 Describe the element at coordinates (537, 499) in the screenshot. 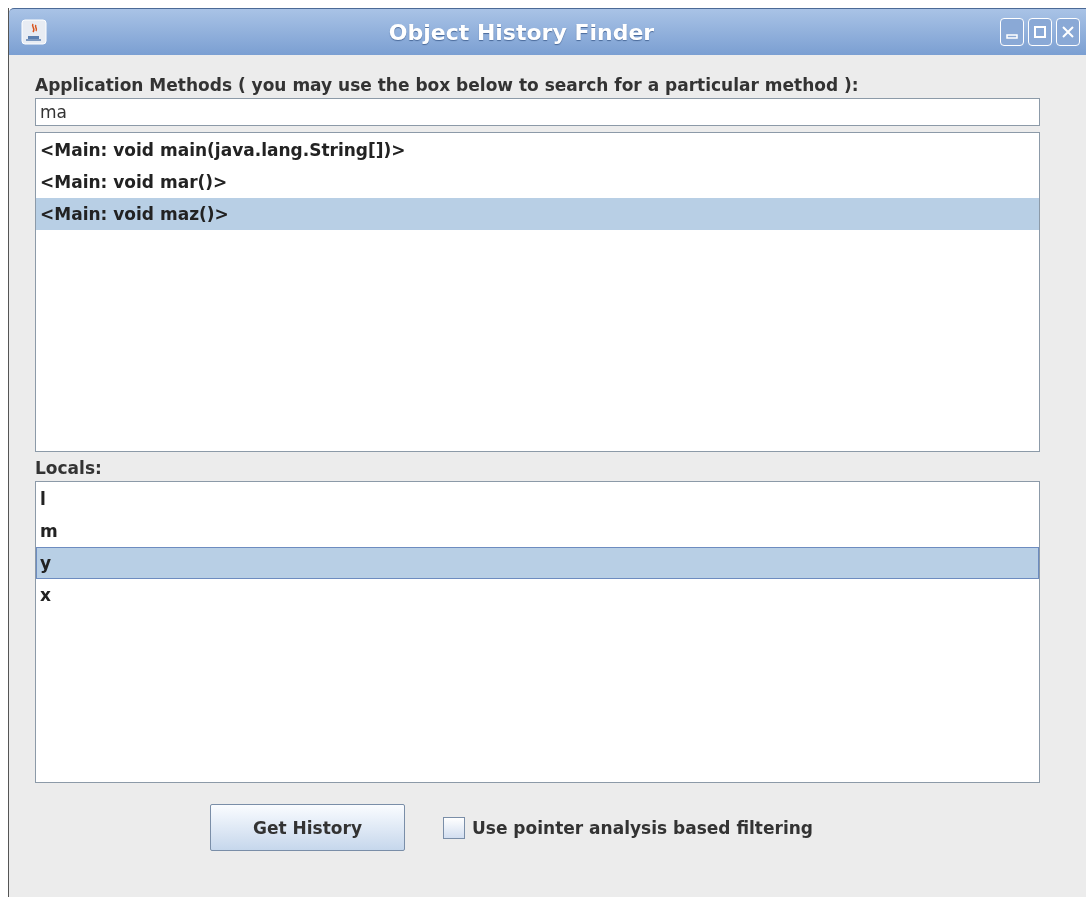

I see `list-item: l` at that location.